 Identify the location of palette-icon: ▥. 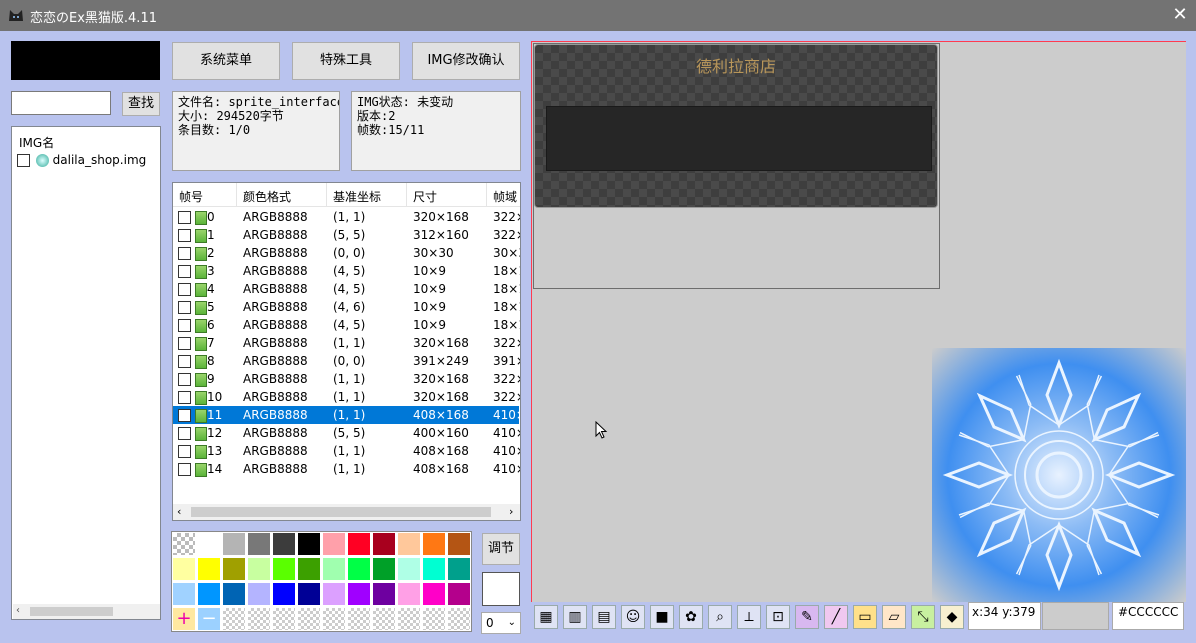
(575, 617).